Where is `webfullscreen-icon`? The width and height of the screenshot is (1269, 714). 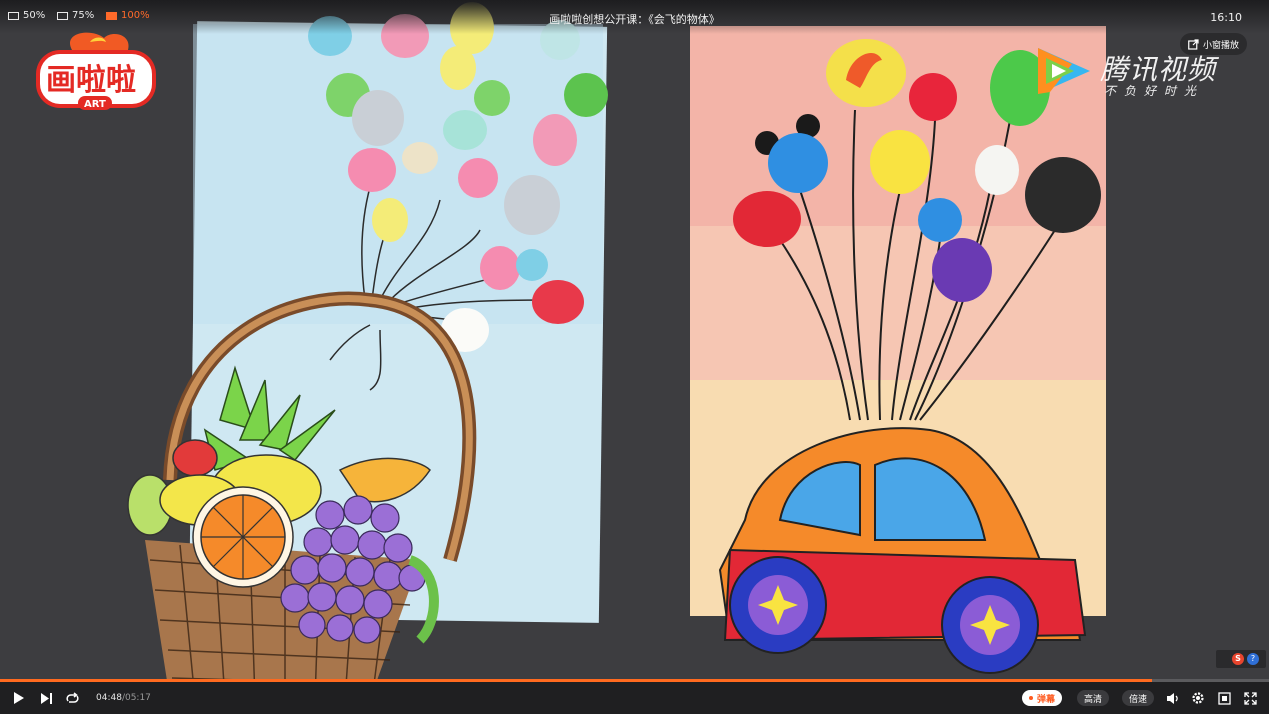 webfullscreen-icon is located at coordinates (1250, 698).